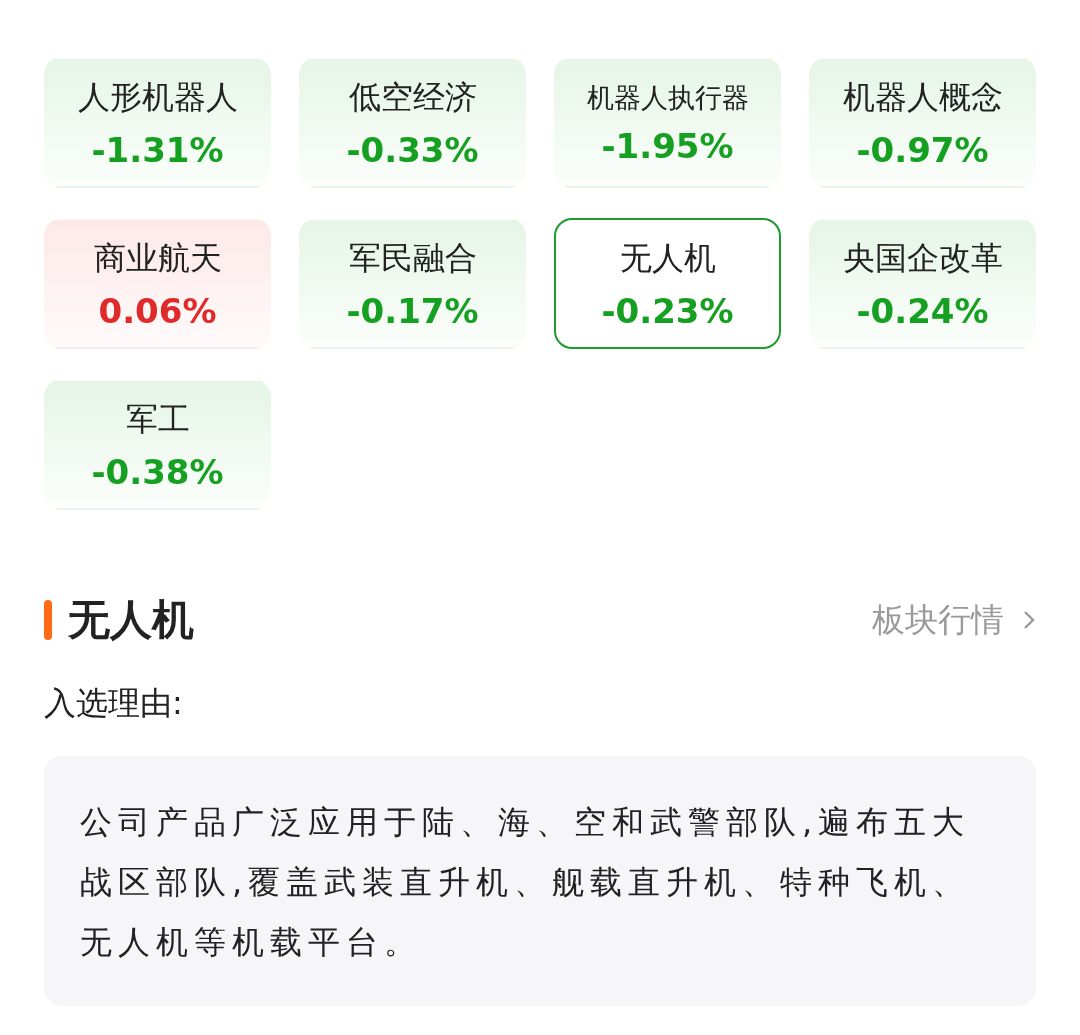  I want to click on reason-text: 公司产品广泛应用于陆、海、空和武警部队,遍布五大战区部队,覆盖武装直升机、舰载直升机、特种飞机、无人机等机载平台。, so click(526, 882).